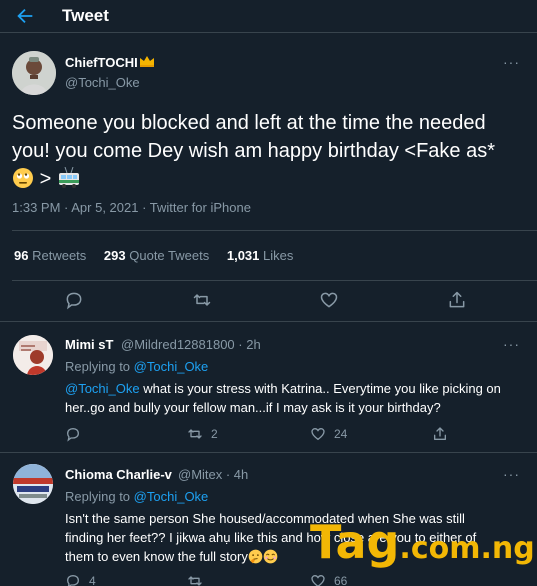  What do you see at coordinates (213, 474) in the screenshot?
I see `reply-handle-time: @Mitex · 4h` at bounding box center [213, 474].